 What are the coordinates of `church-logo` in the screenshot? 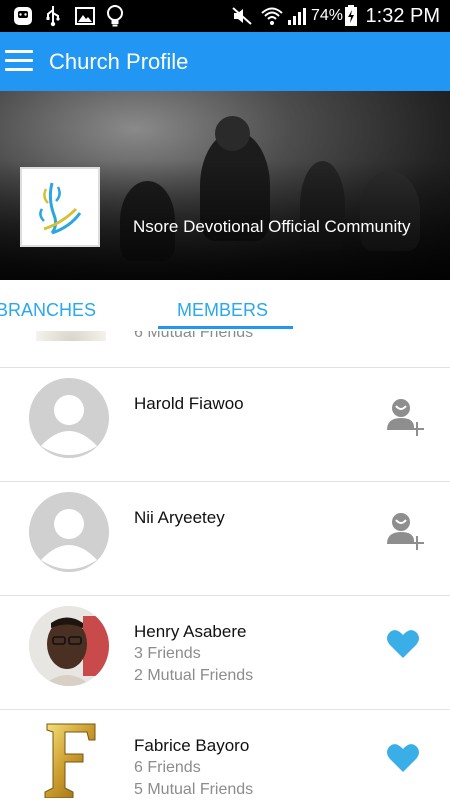 It's located at (60, 207).